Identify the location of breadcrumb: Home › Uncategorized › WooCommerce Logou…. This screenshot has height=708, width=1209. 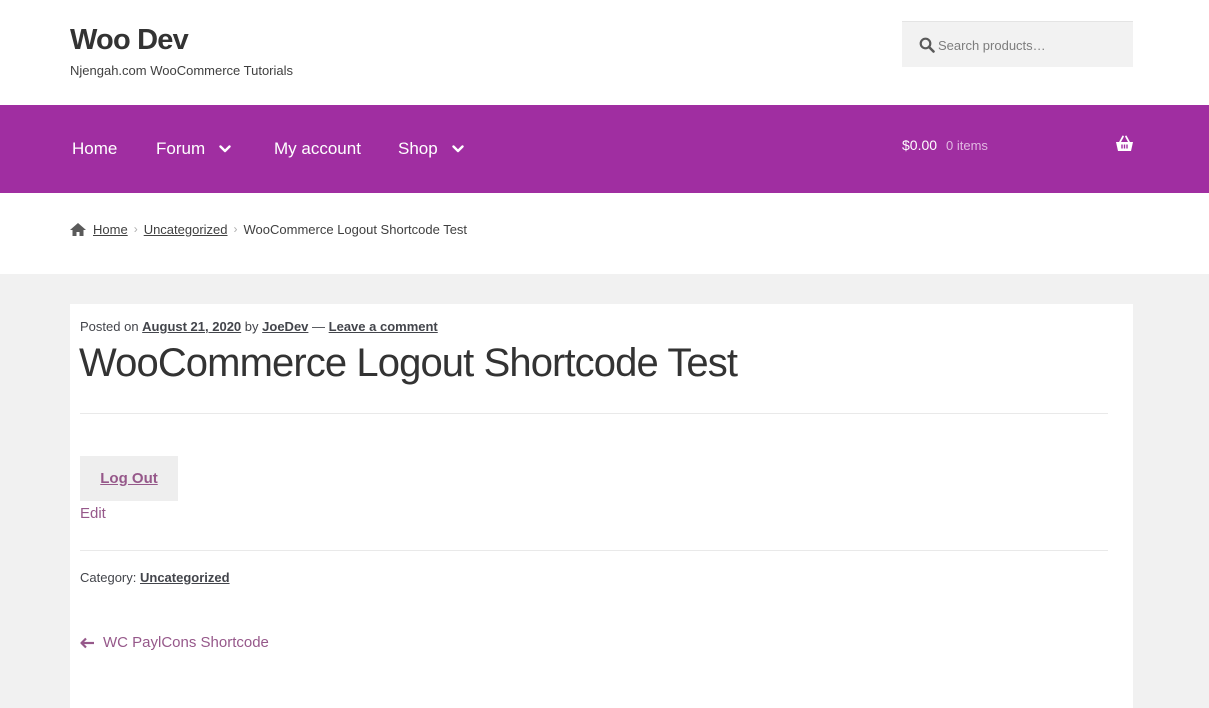
(268, 229).